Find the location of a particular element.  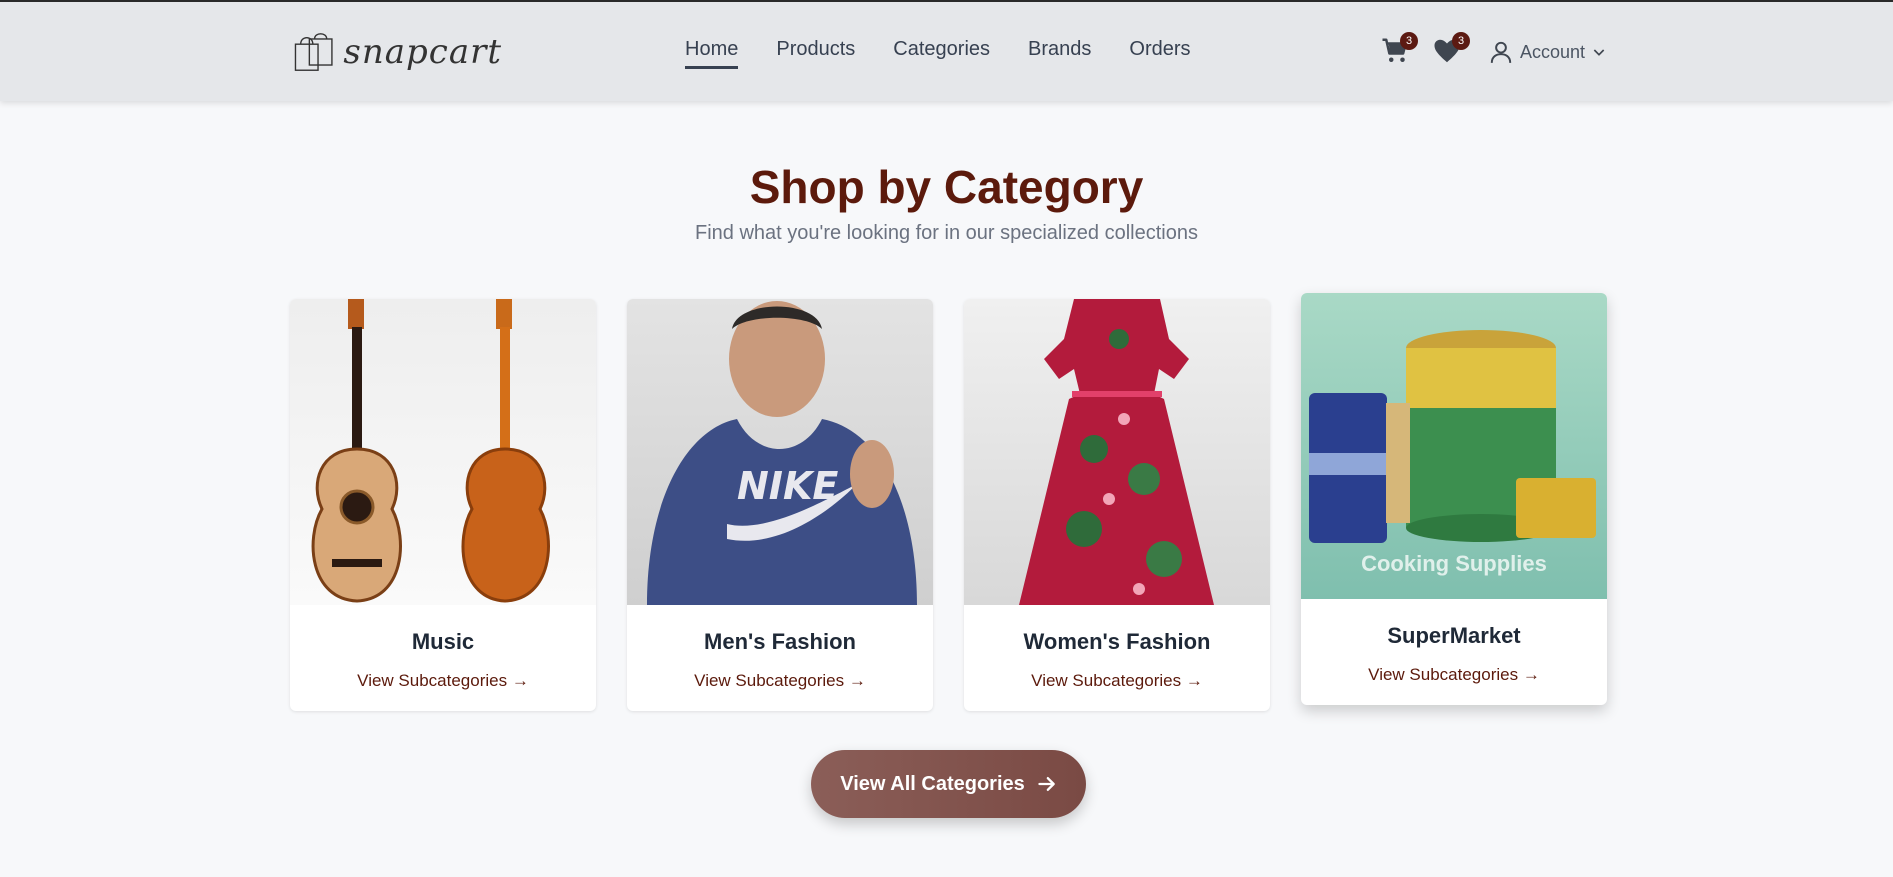

nav-brands: Brands is located at coordinates (1059, 52).